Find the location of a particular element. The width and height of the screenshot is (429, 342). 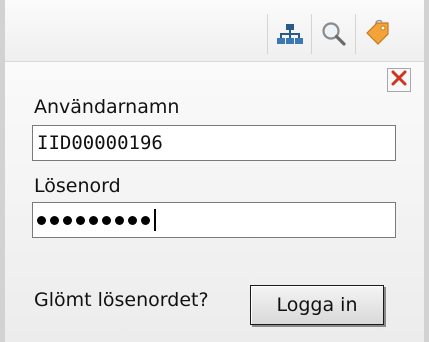

magnifier-icon is located at coordinates (334, 34).